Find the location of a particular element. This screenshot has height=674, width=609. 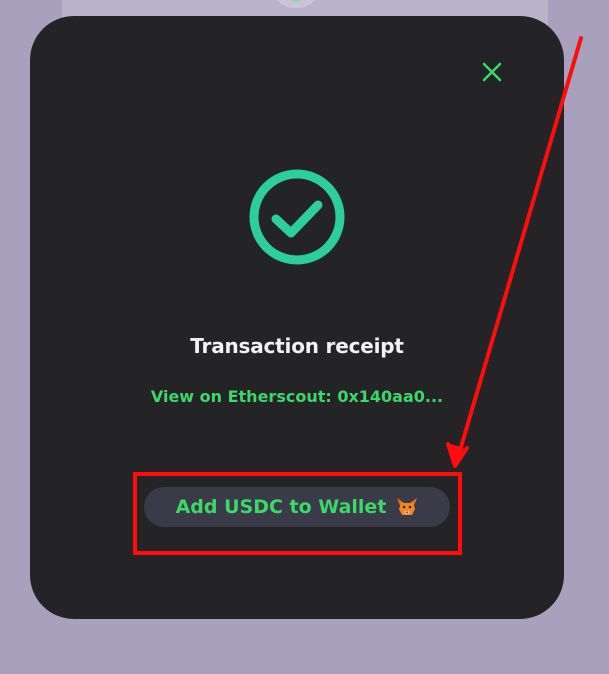

add-token-to-wallet-button: Add USDC to Wallet is located at coordinates (297, 507).